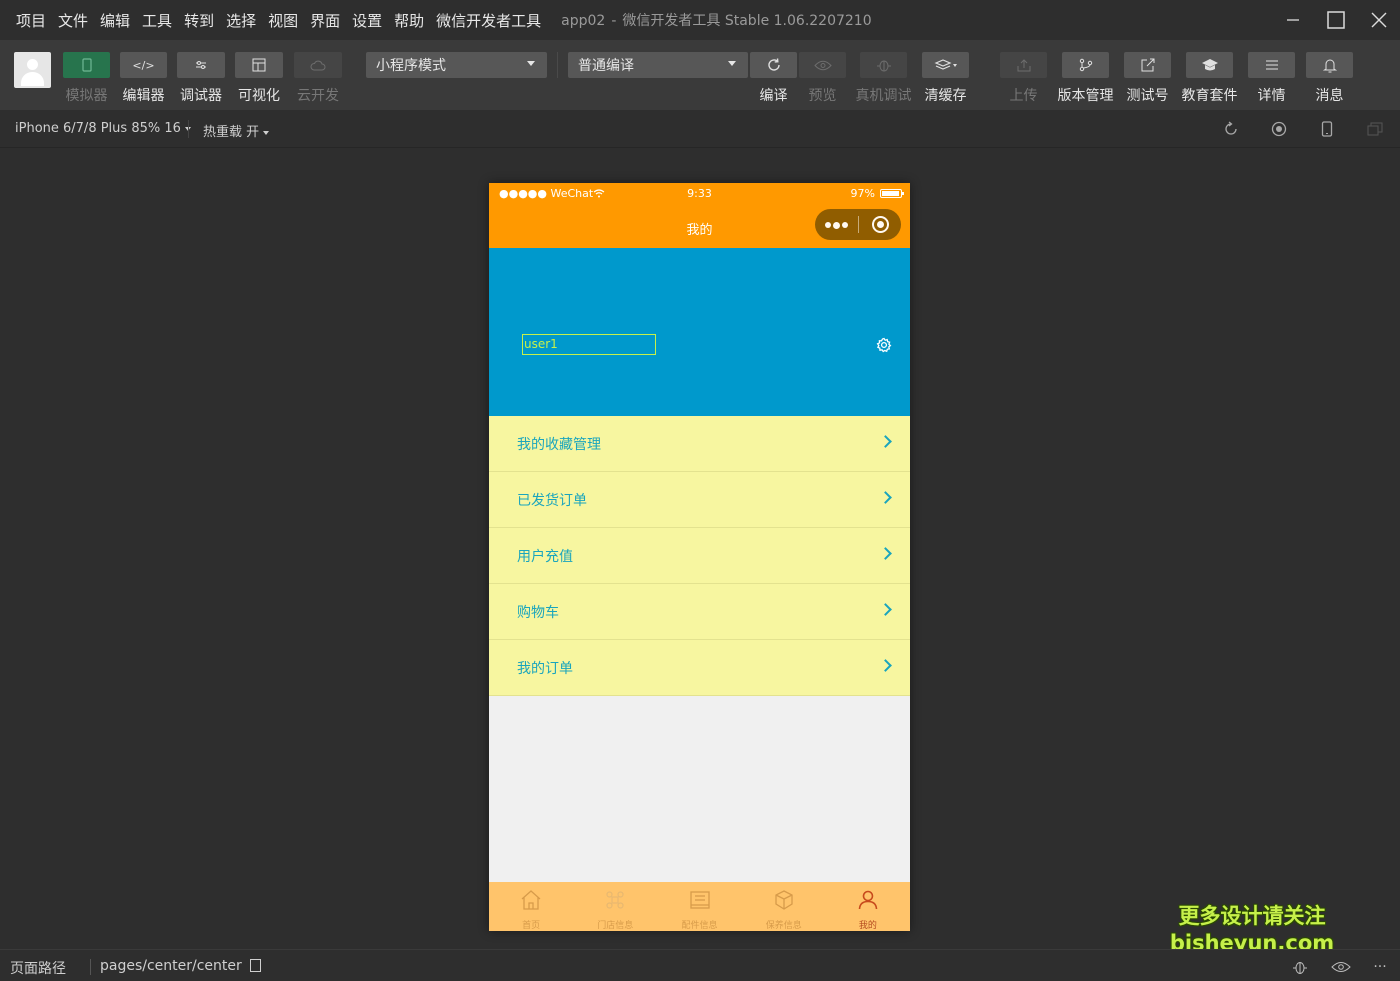  What do you see at coordinates (32, 70) in the screenshot?
I see `avatar` at bounding box center [32, 70].